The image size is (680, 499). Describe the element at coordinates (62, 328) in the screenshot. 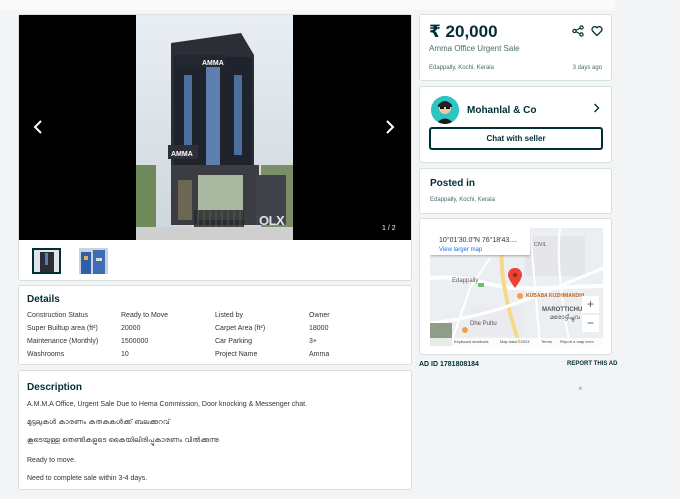

I see `detail-label: Super Builtup area (ft²)` at that location.